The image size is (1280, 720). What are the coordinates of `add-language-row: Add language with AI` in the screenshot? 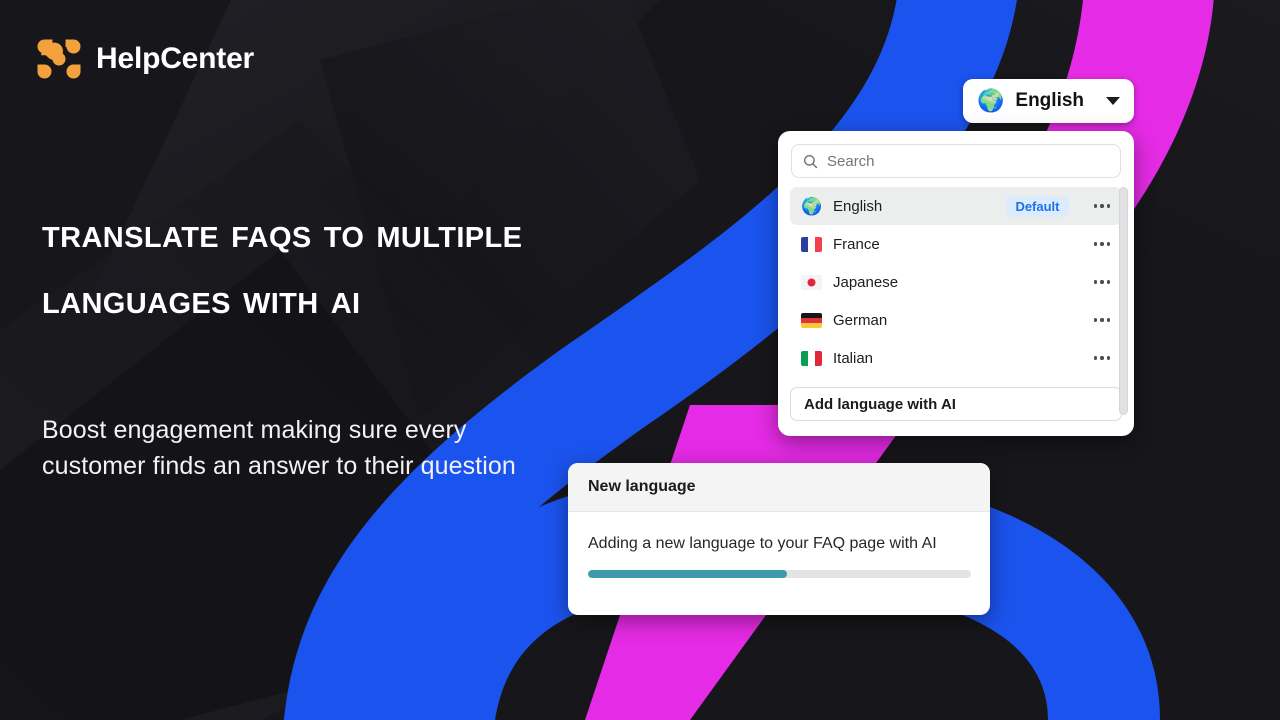 It's located at (956, 405).